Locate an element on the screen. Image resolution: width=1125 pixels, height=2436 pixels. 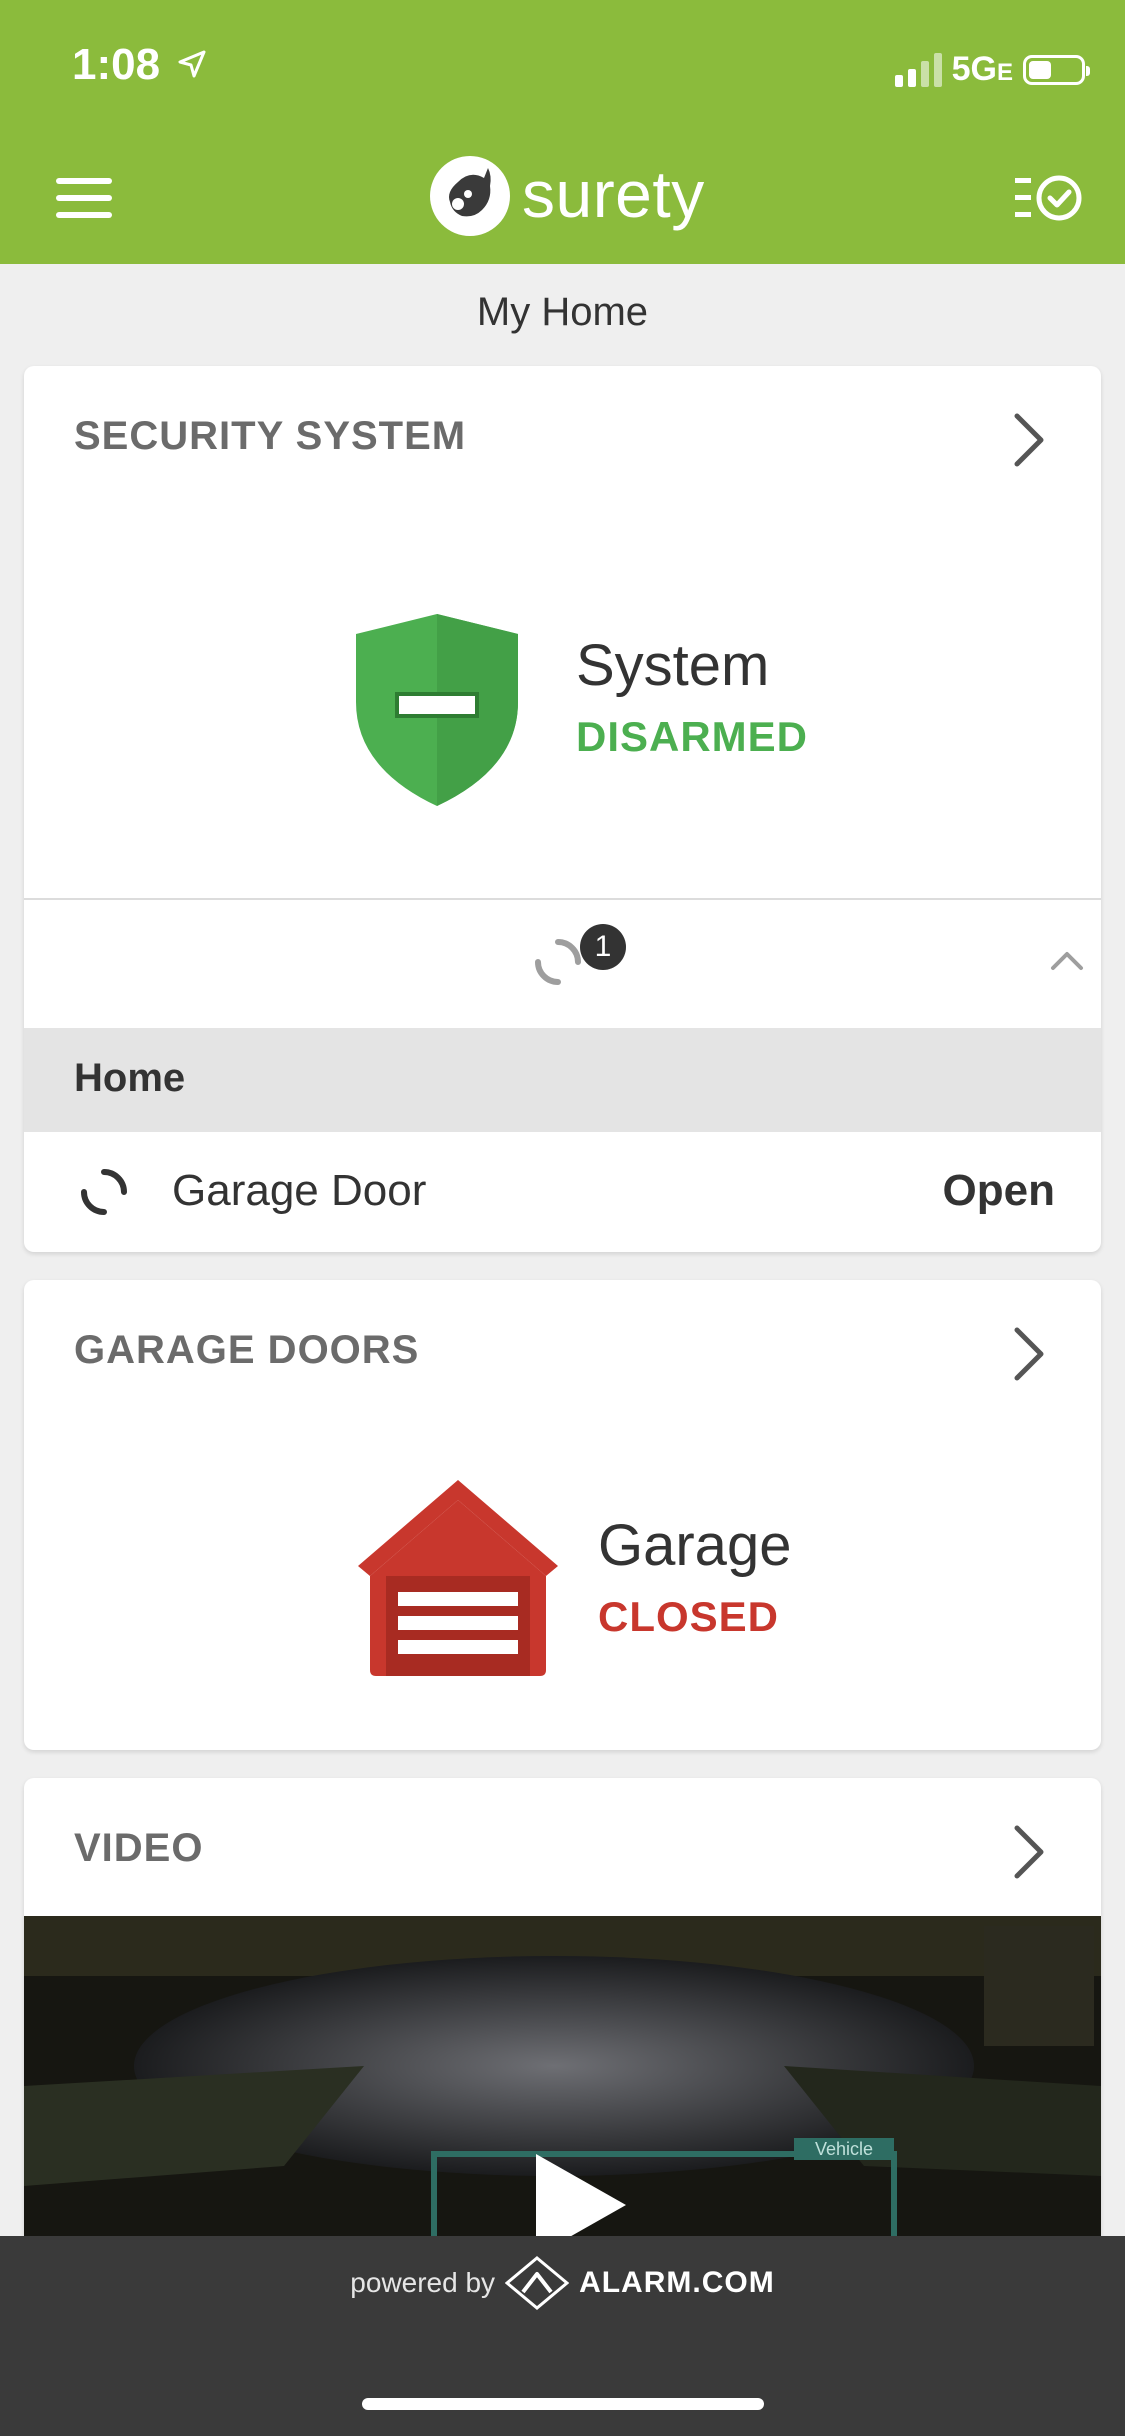
vehicle-tag: Vehicle is located at coordinates (844, 2149).